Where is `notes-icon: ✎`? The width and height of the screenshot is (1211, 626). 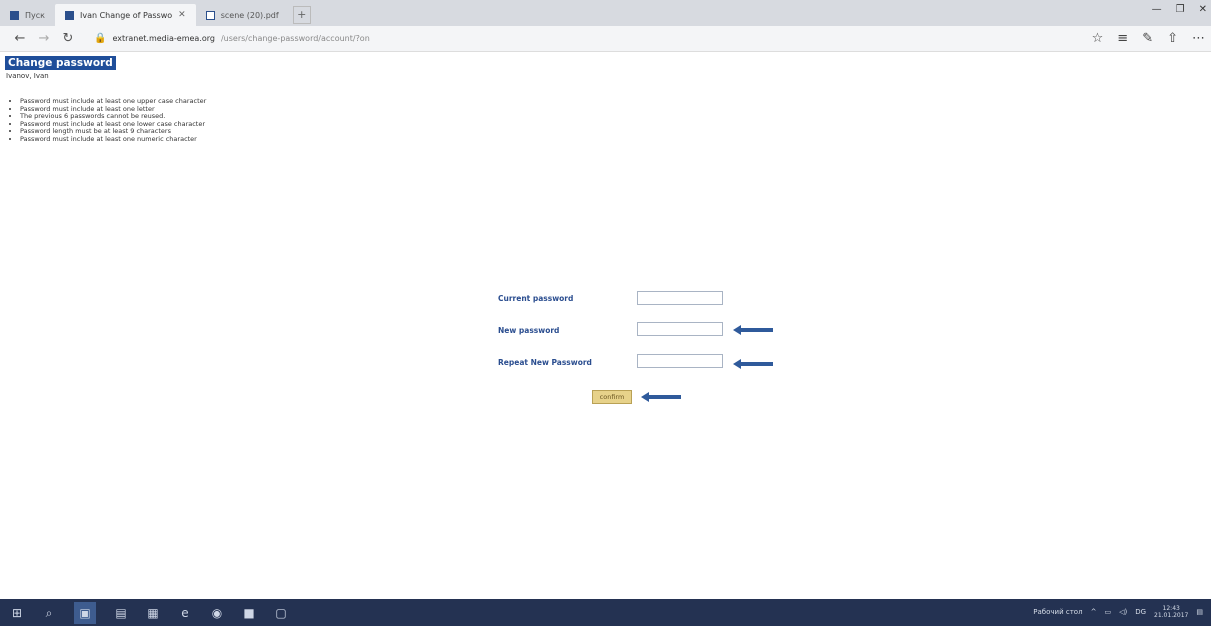 notes-icon: ✎ is located at coordinates (1147, 38).